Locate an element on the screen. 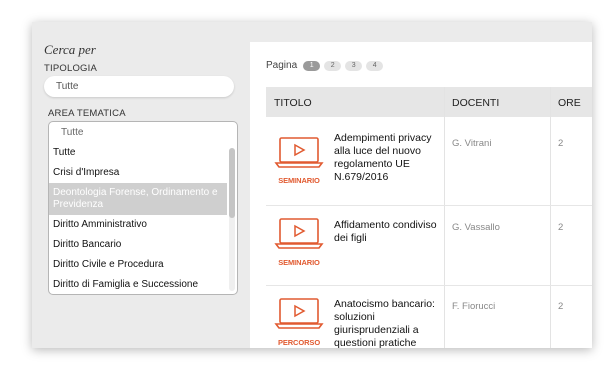  row-teacher: G. Vassallo is located at coordinates (476, 227).